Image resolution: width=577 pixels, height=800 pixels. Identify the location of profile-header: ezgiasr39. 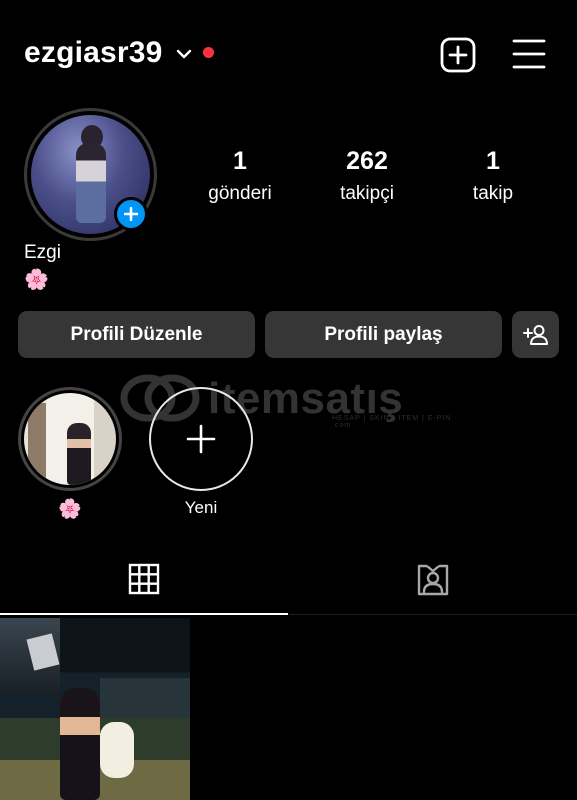
(288, 54).